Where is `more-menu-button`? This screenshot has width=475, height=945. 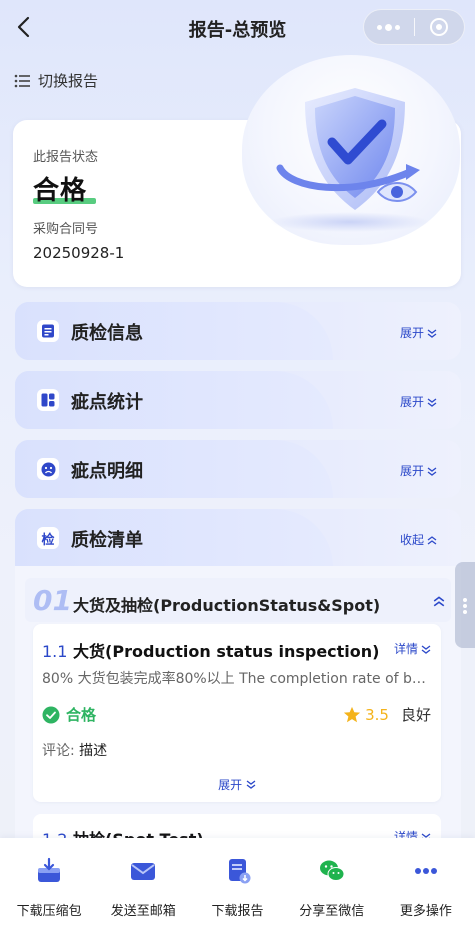 more-menu-button is located at coordinates (389, 27).